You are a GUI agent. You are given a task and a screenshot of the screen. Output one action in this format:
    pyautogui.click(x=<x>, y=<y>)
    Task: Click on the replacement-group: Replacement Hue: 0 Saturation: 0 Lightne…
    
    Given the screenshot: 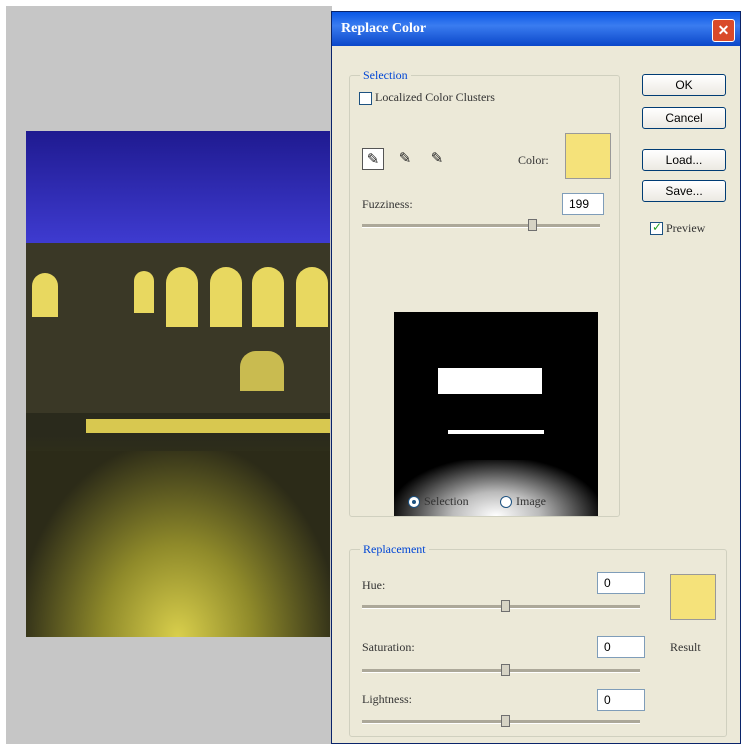 What is the action you would take?
    pyautogui.click(x=538, y=639)
    